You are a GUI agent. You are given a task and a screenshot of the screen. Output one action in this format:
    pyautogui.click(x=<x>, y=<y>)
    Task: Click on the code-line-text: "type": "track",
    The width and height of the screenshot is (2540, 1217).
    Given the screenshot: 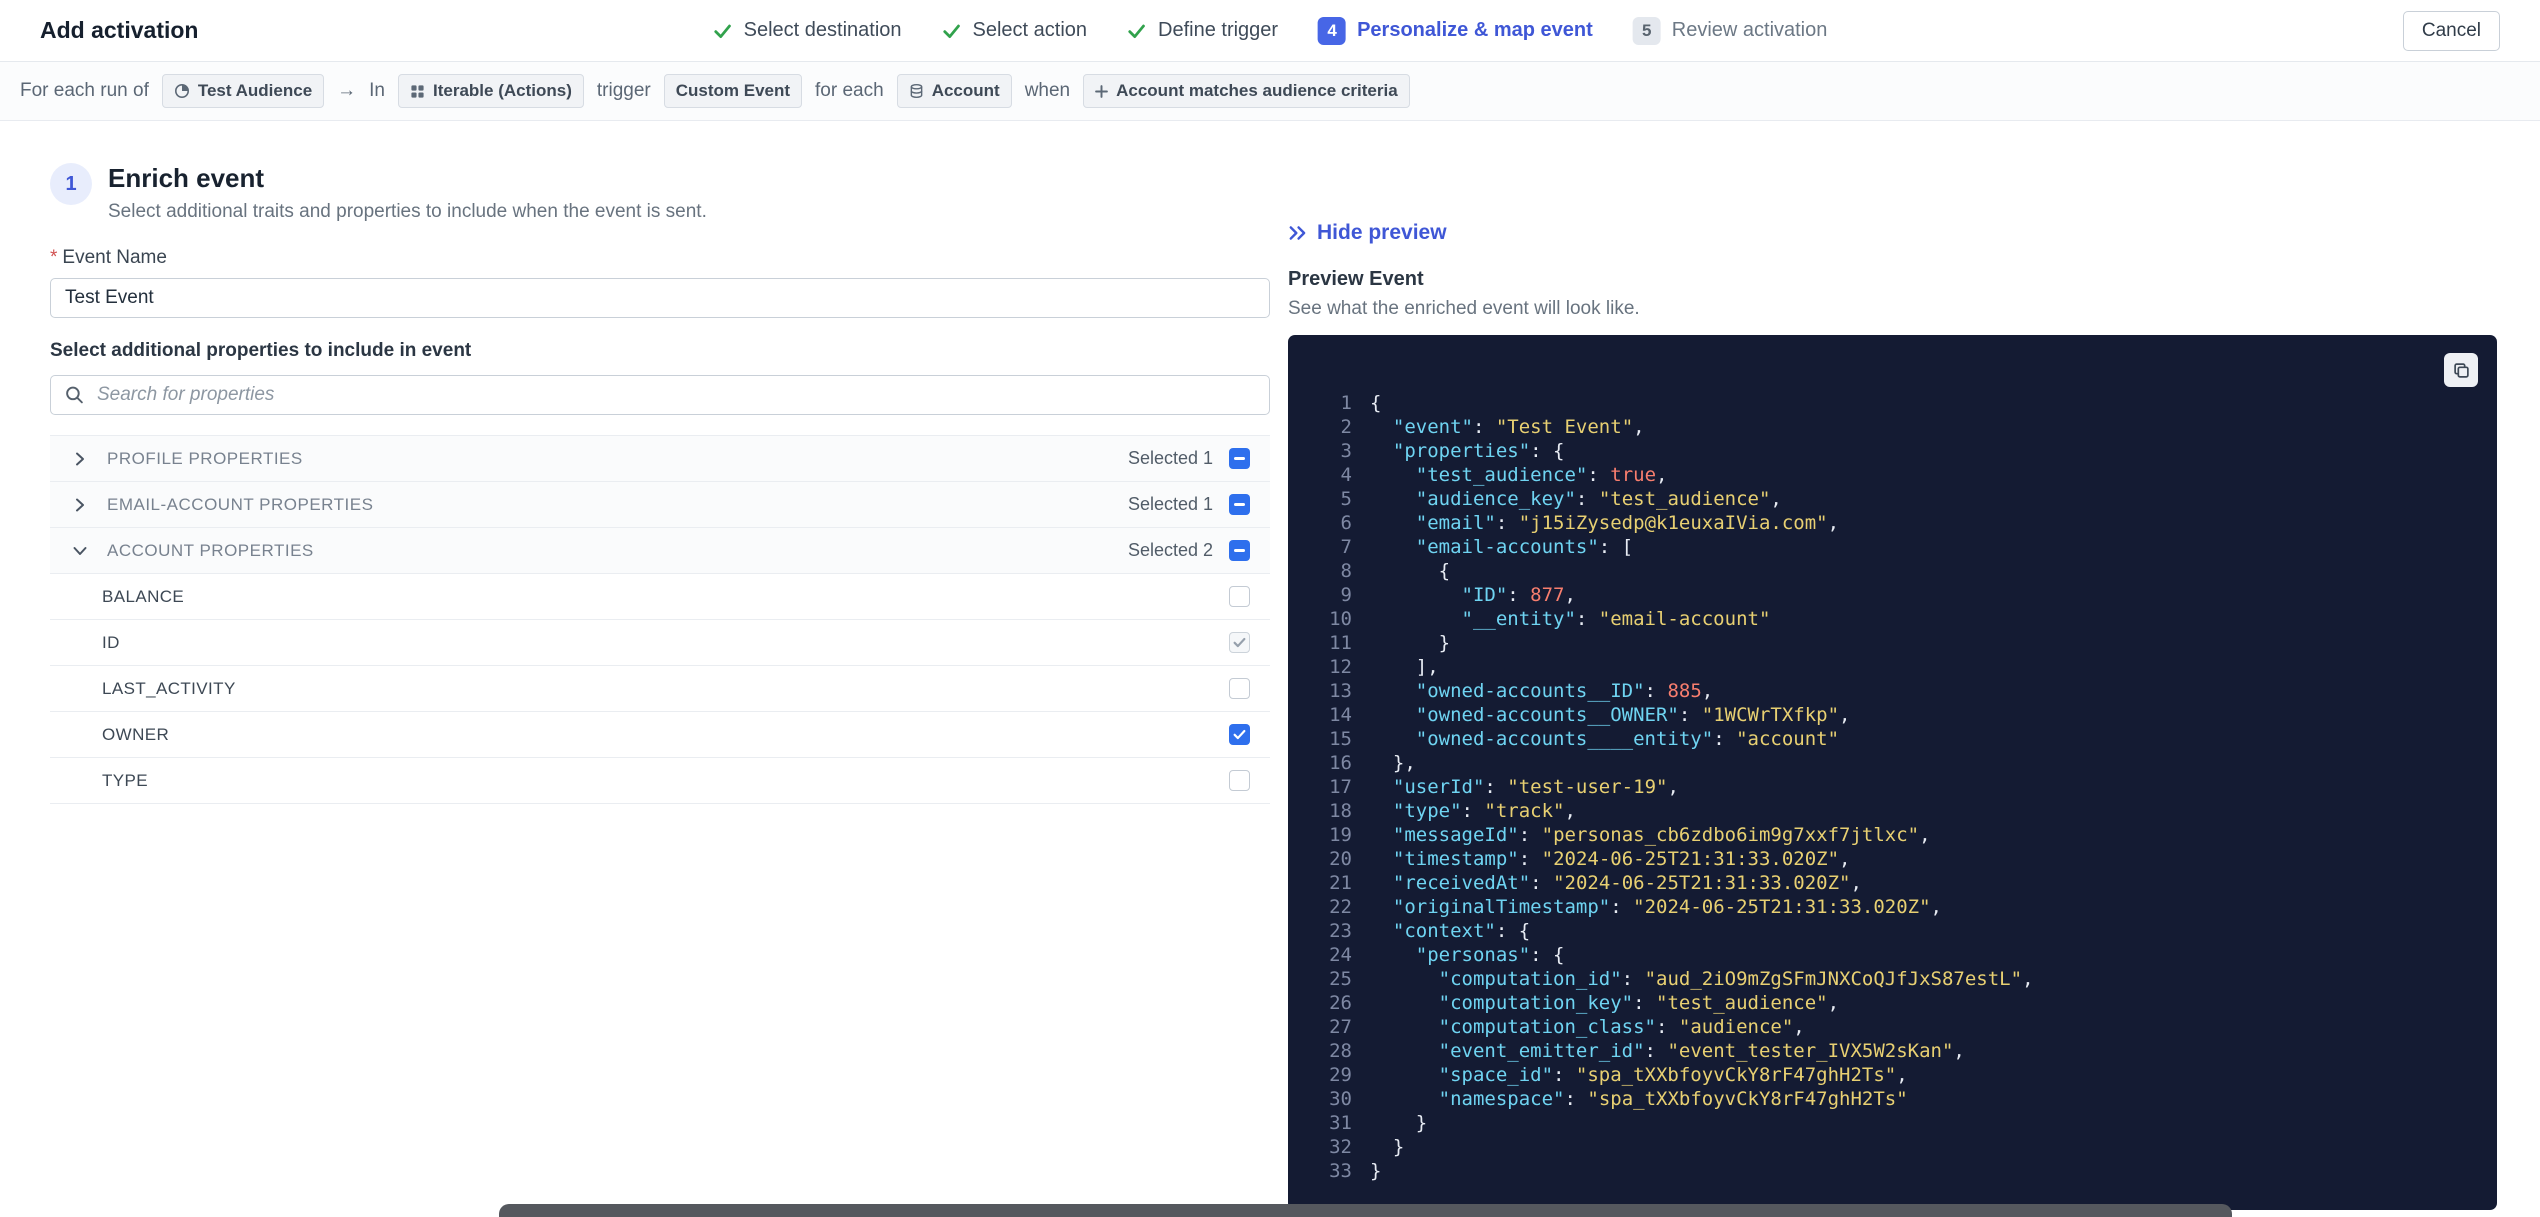 What is the action you would take?
    pyautogui.click(x=1484, y=811)
    